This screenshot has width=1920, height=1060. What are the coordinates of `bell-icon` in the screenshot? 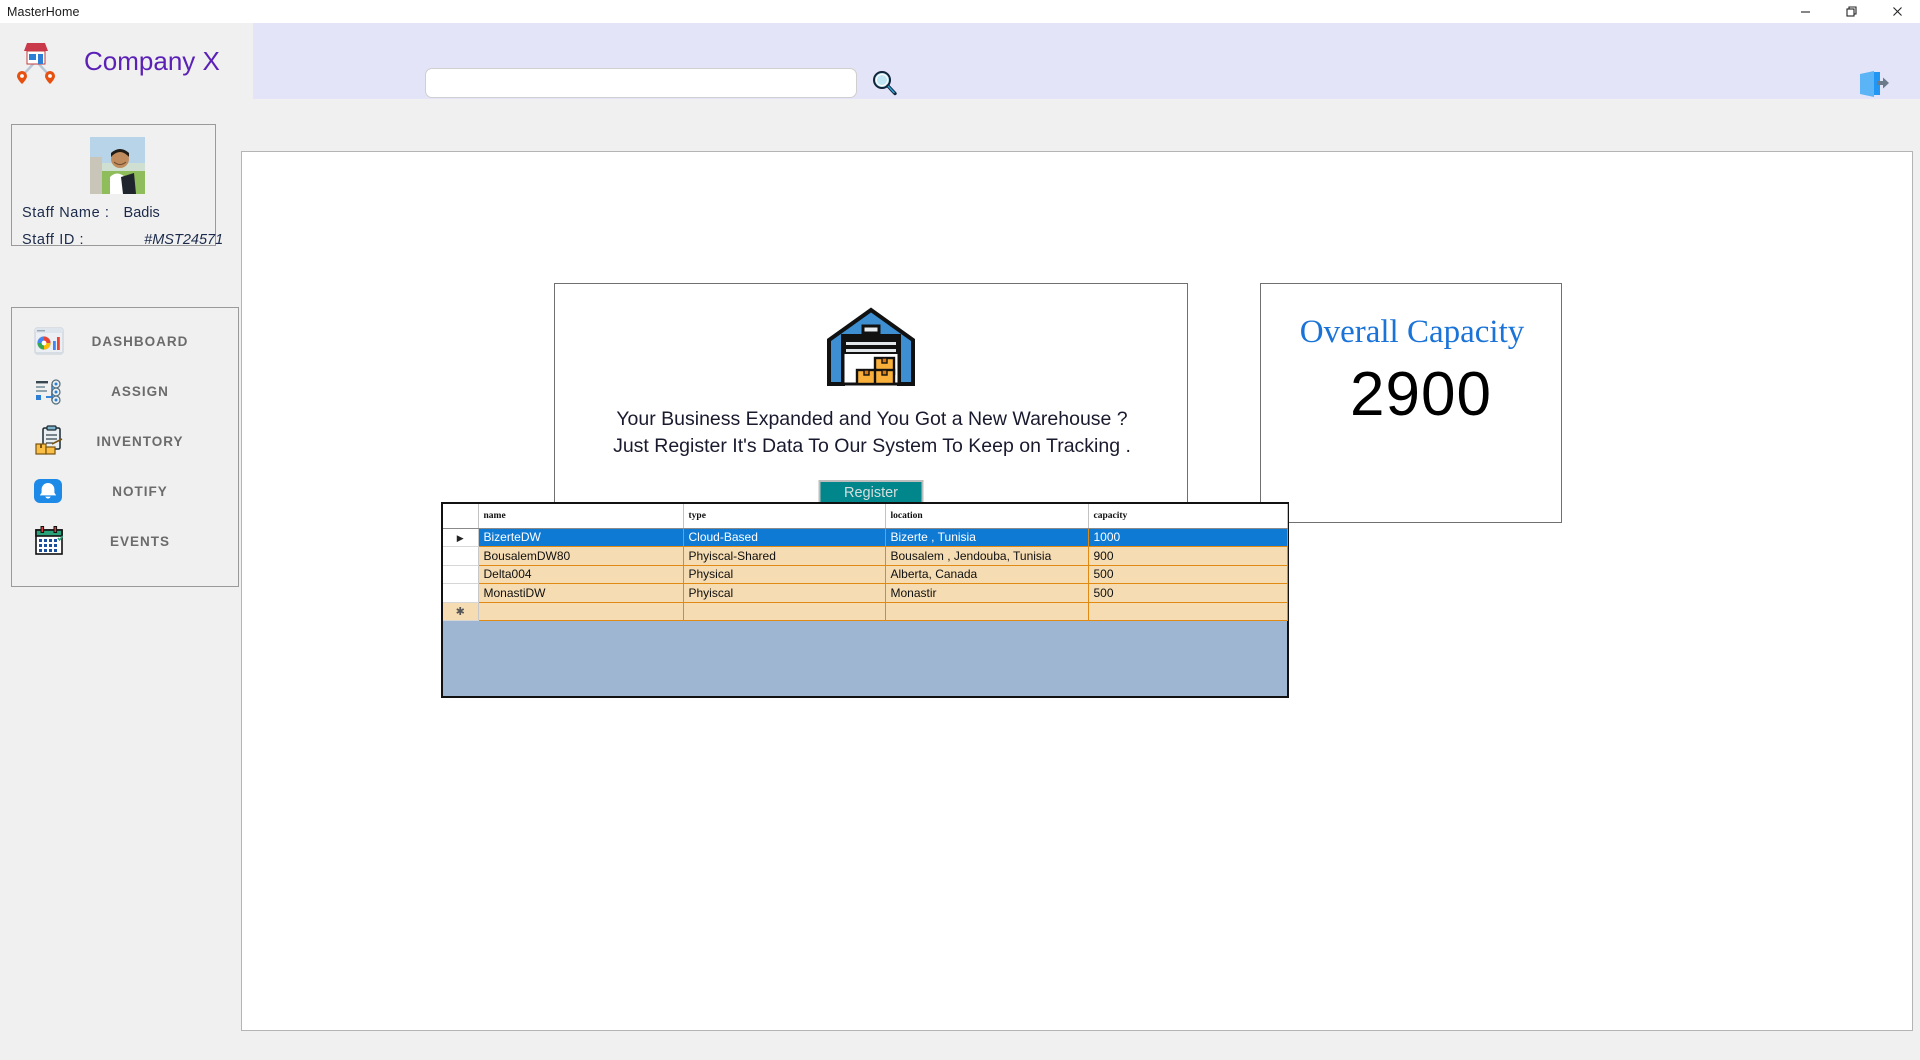 It's located at (49, 491).